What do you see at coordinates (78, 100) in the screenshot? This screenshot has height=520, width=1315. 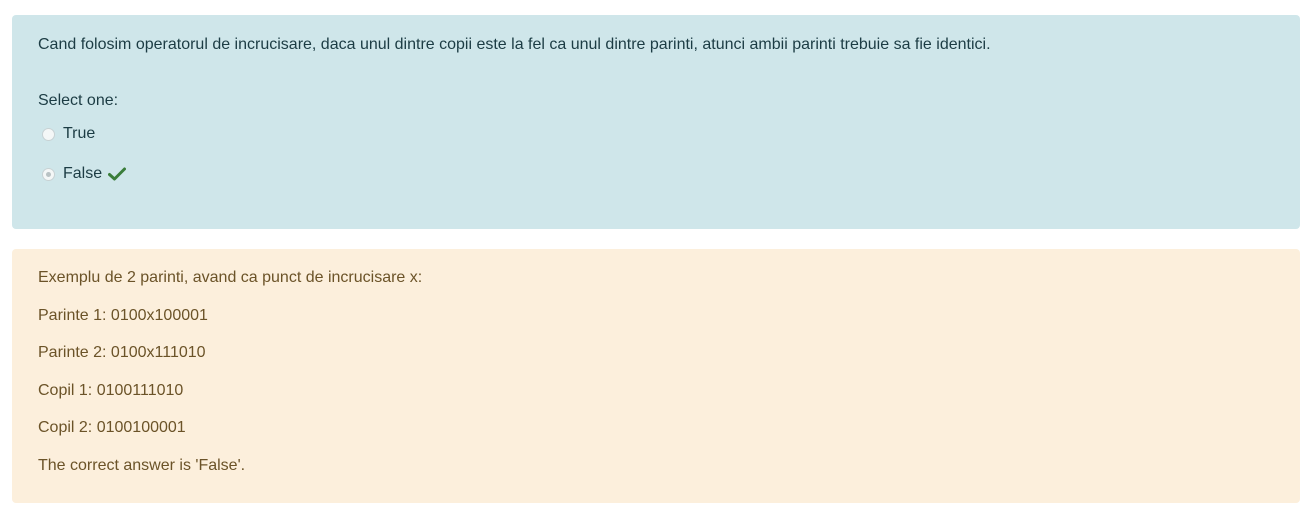 I see `select-one-prompt: Select one:` at bounding box center [78, 100].